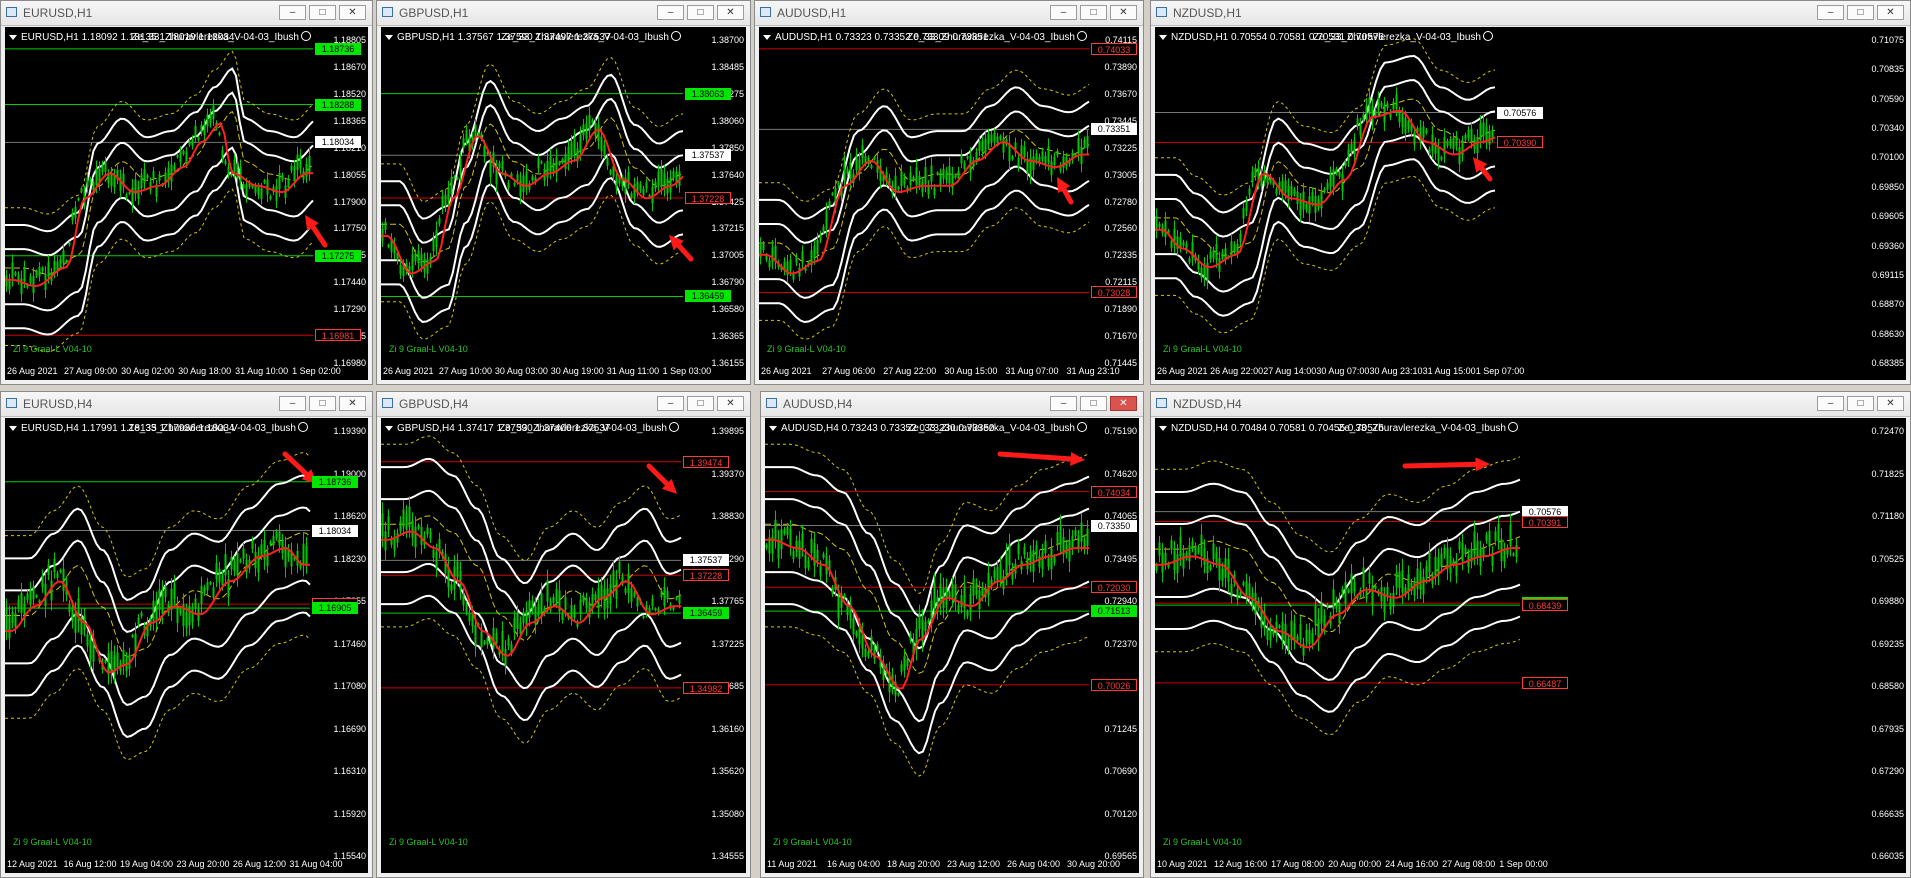 Image resolution: width=1911 pixels, height=878 pixels. What do you see at coordinates (1530, 404) in the screenshot?
I see `title-bar: NZDUSD,H4 – □ ✕` at bounding box center [1530, 404].